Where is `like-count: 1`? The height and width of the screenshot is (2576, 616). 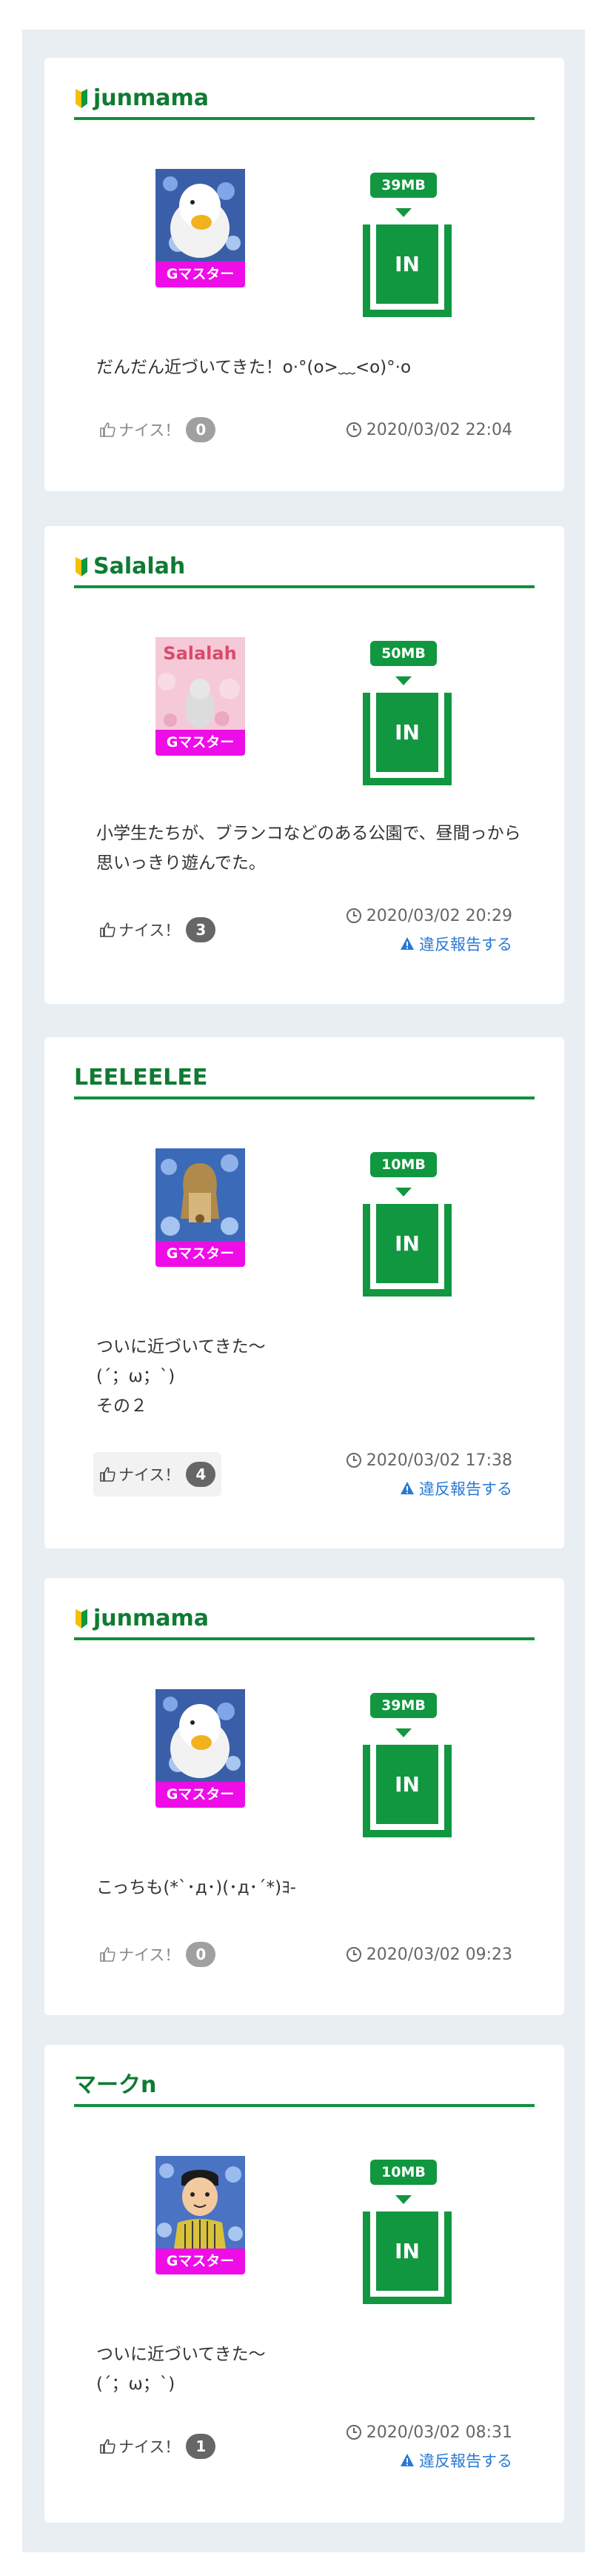 like-count: 1 is located at coordinates (201, 2446).